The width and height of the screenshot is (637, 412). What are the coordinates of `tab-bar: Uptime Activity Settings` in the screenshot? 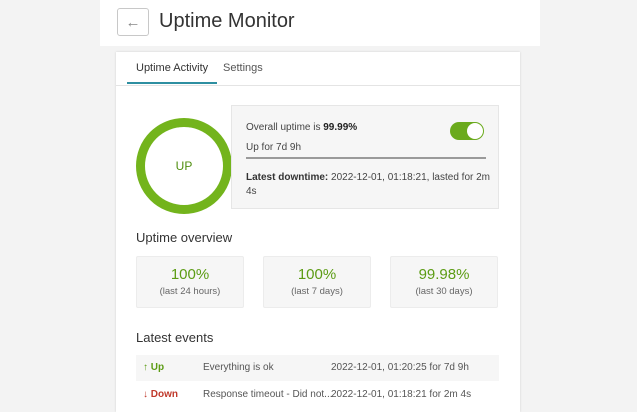 It's located at (318, 69).